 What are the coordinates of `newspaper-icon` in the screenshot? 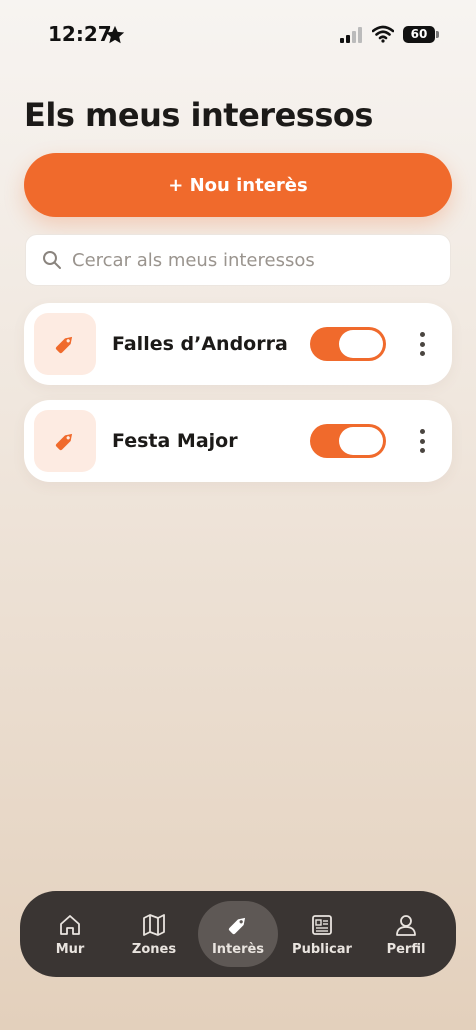 It's located at (322, 924).